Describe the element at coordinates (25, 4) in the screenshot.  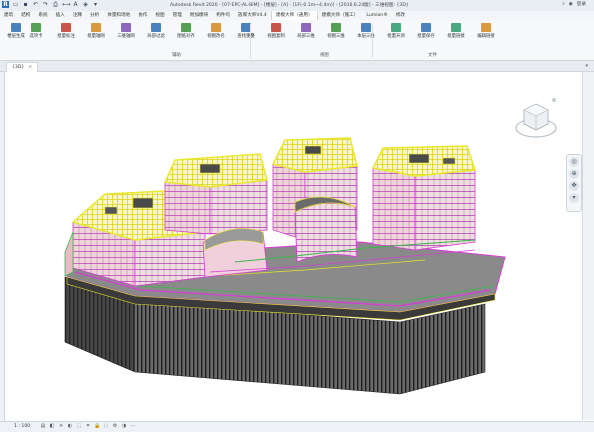
I see `save-icon: ▪` at that location.